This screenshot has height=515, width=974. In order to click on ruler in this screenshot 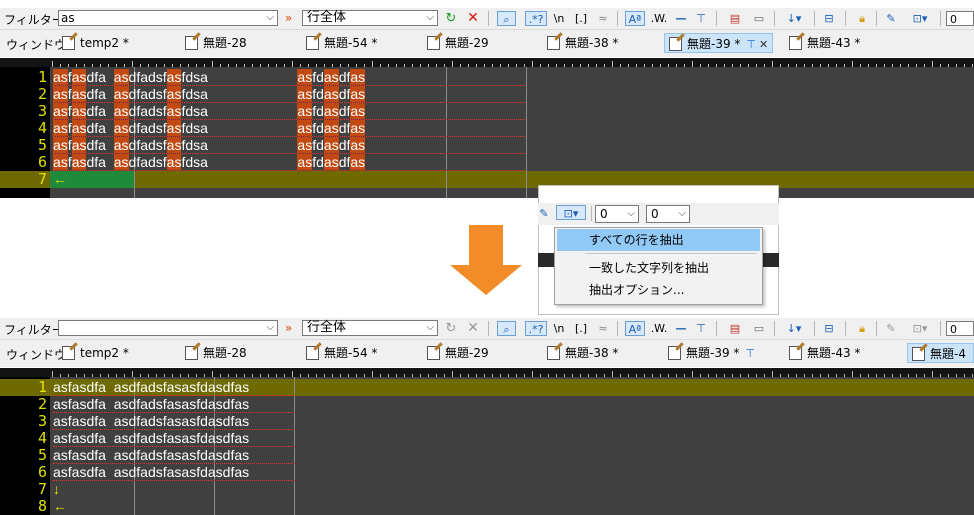, I will do `click(487, 372)`.